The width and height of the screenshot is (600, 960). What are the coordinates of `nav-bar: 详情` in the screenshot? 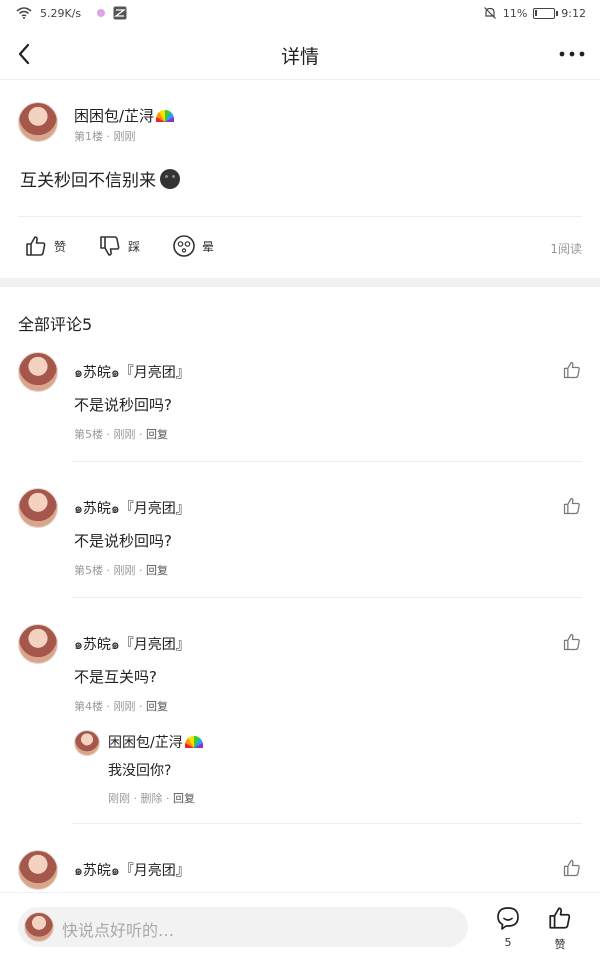 It's located at (300, 54).